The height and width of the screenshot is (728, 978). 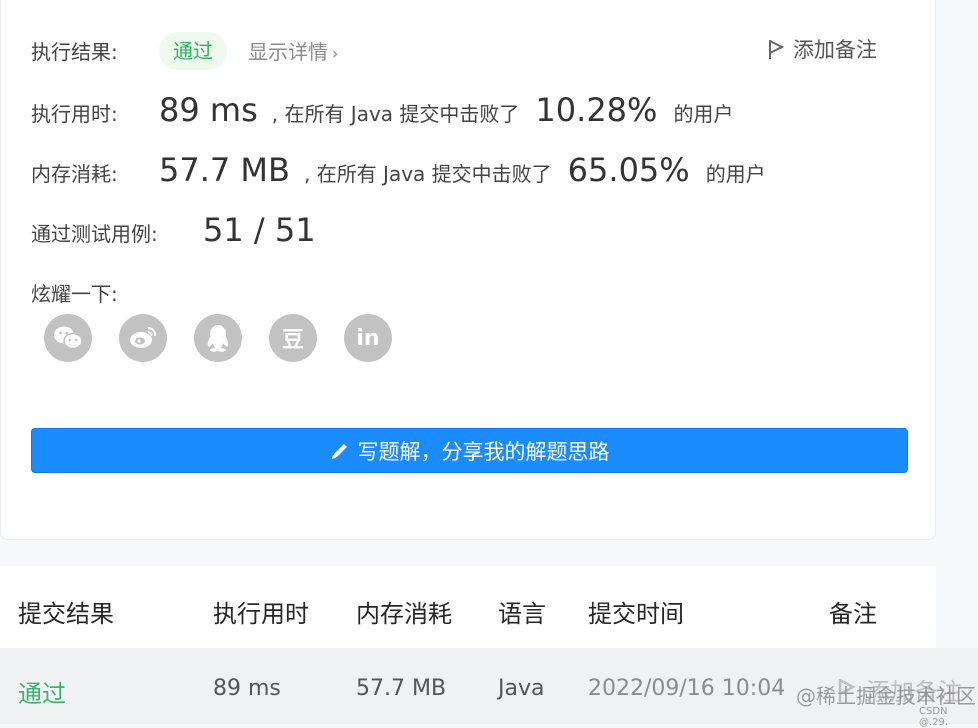 What do you see at coordinates (521, 688) in the screenshot?
I see `row-language: Java` at bounding box center [521, 688].